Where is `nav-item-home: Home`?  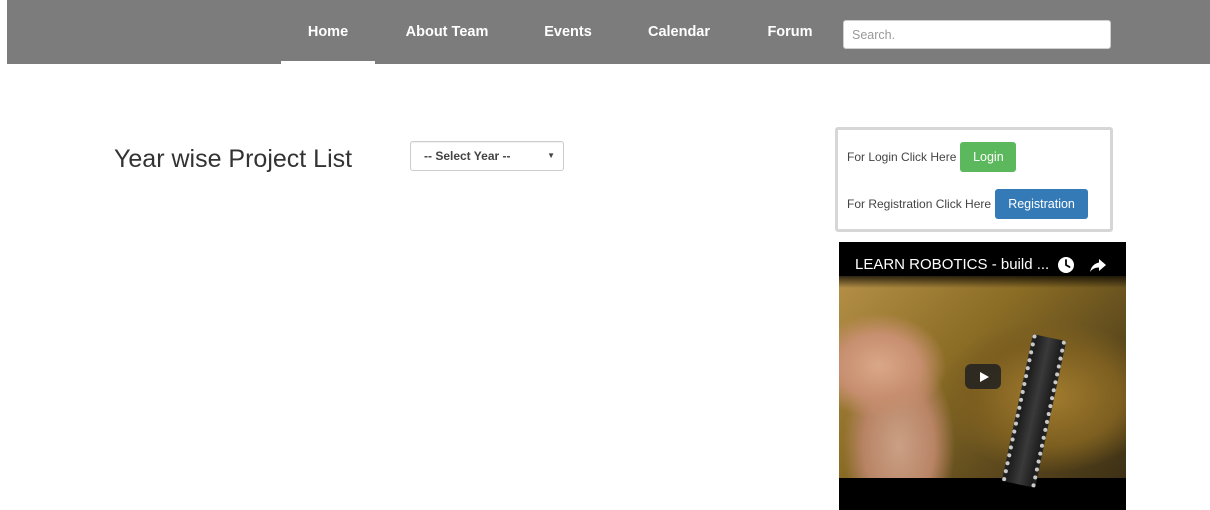 nav-item-home: Home is located at coordinates (328, 32).